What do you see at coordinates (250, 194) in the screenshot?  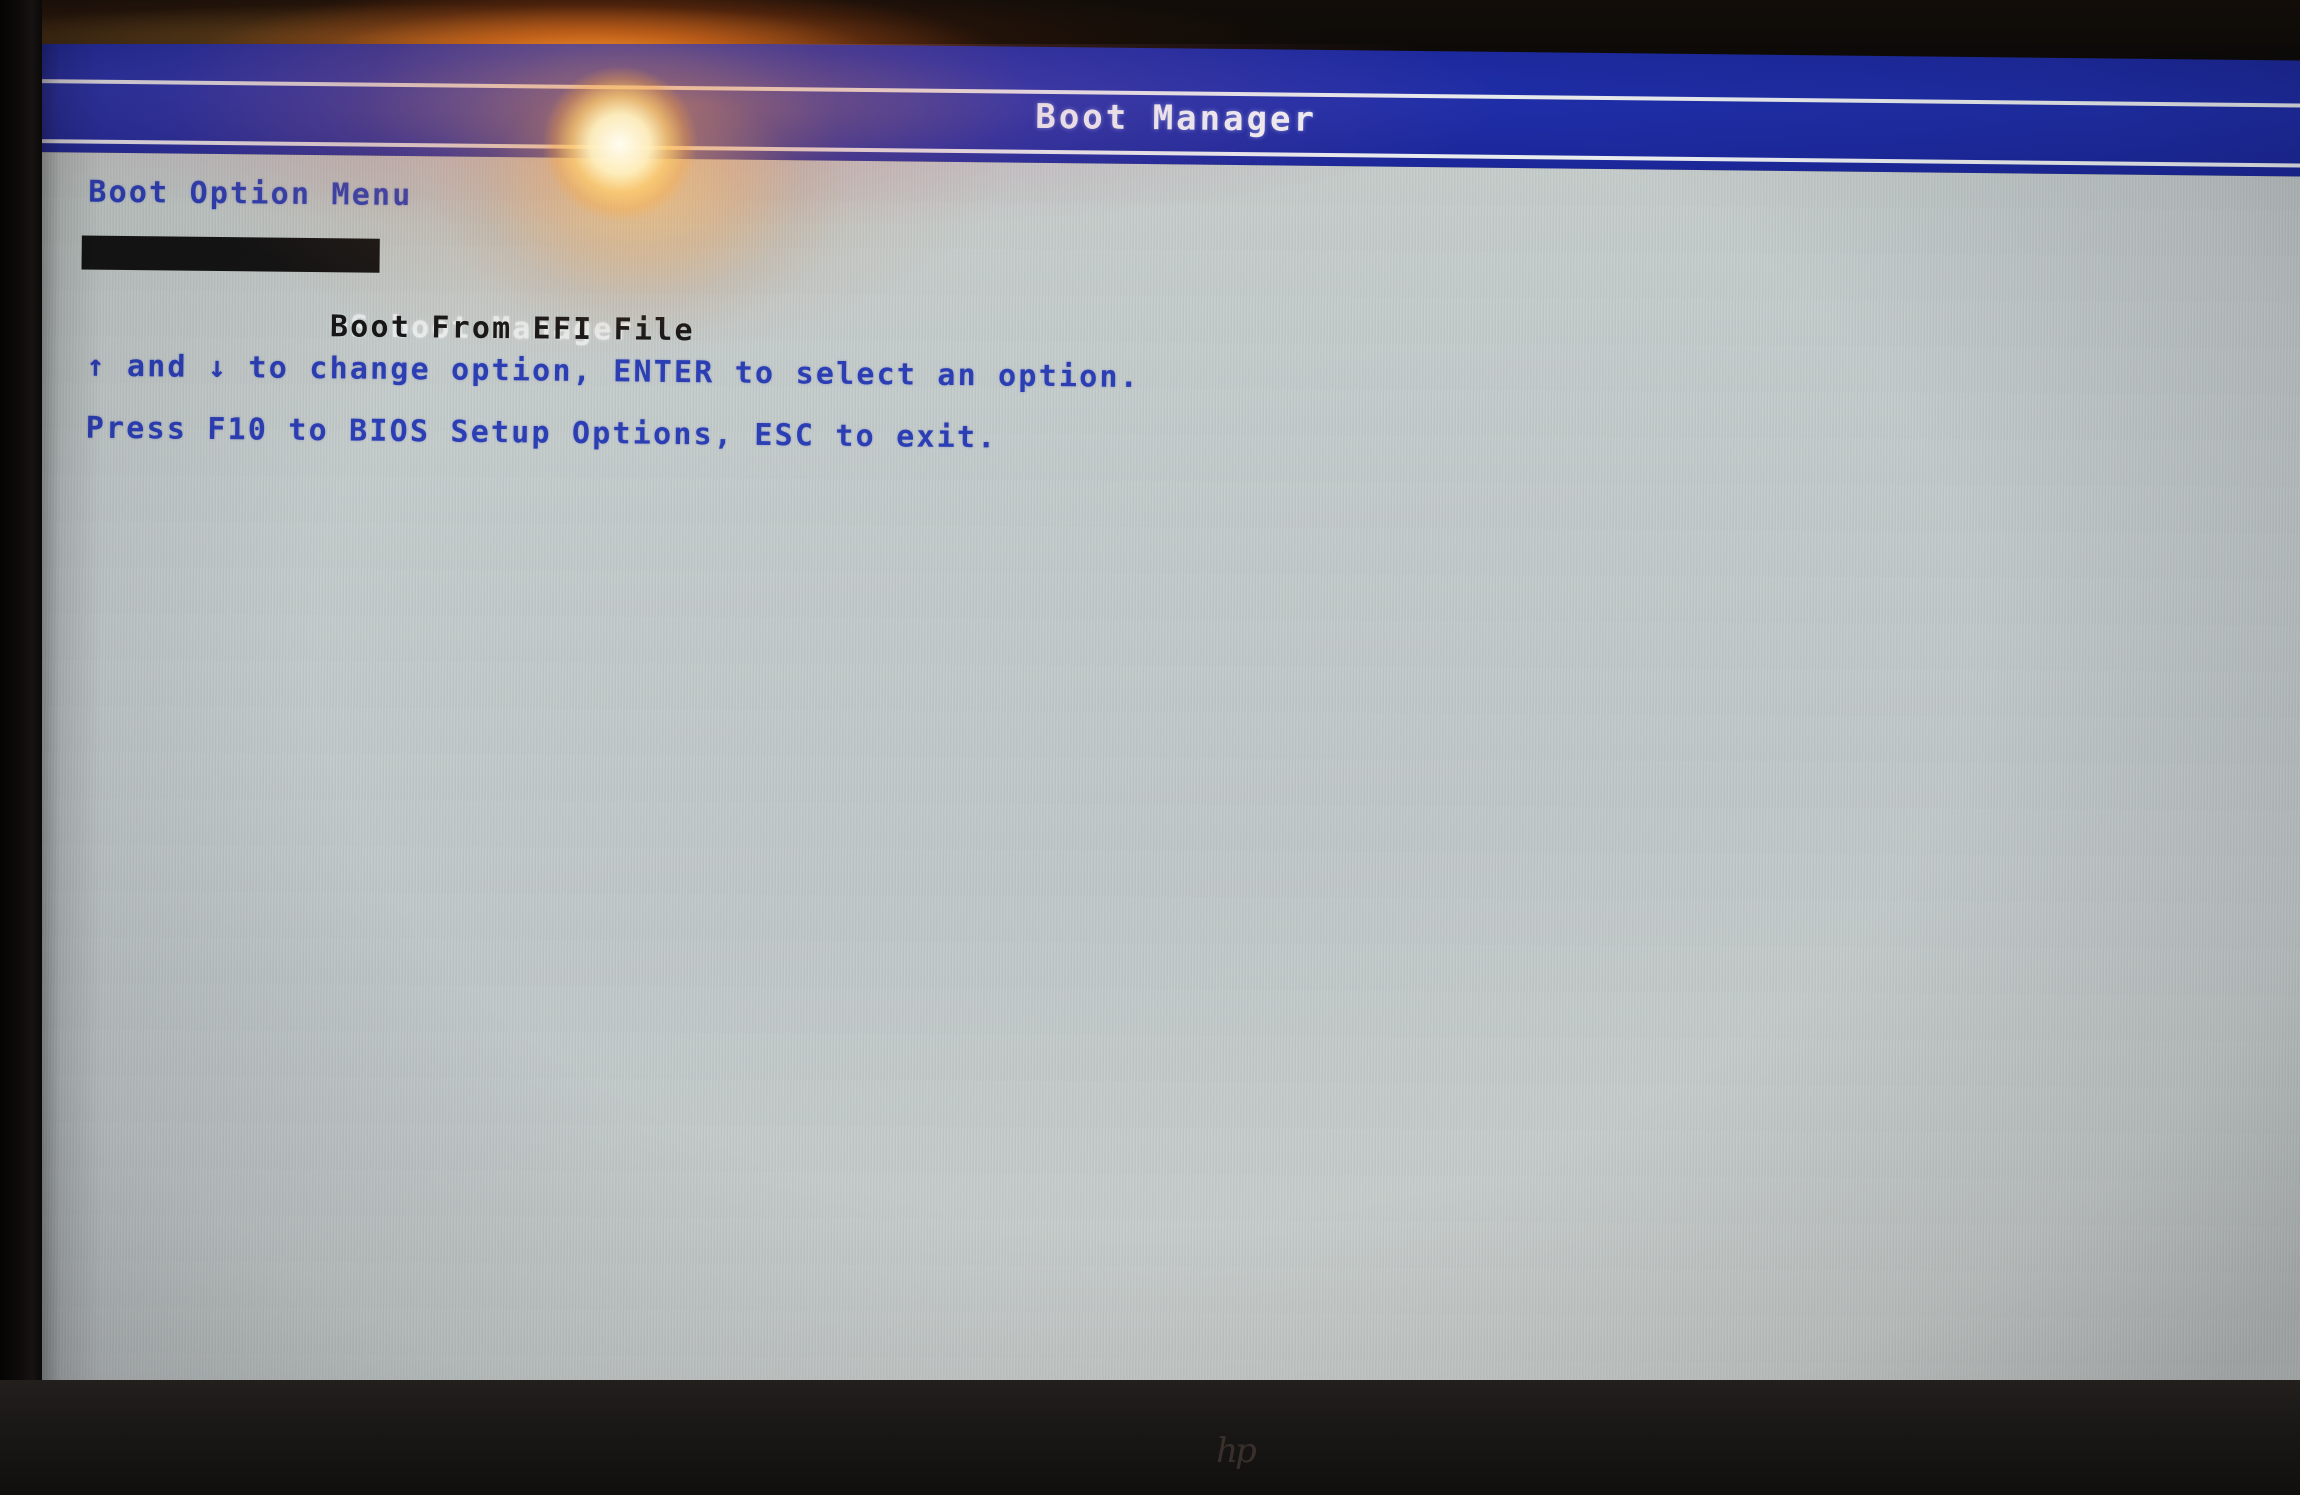 I see `boot-option-menu-heading: Boot Option Menu` at bounding box center [250, 194].